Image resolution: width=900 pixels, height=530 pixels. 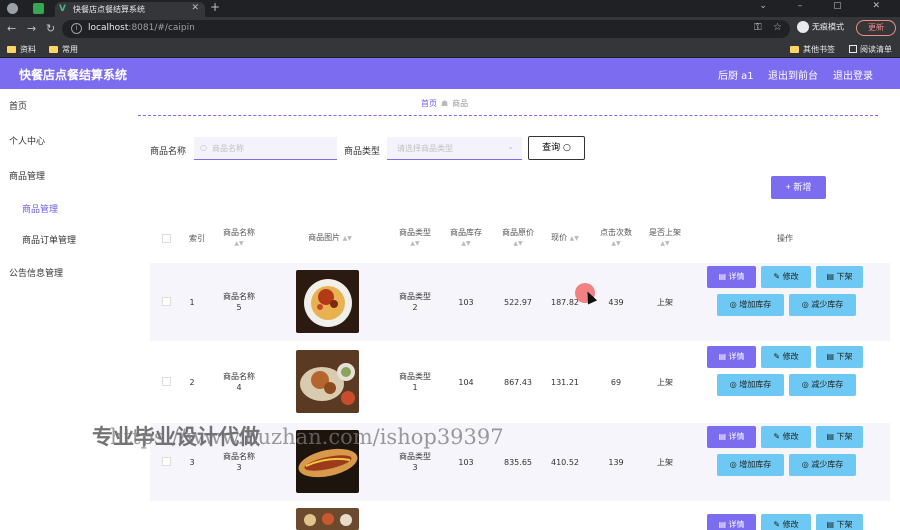 I want to click on table-row: ▤ 详情 ✎ 修改 ▤ 下架, so click(x=520, y=516).